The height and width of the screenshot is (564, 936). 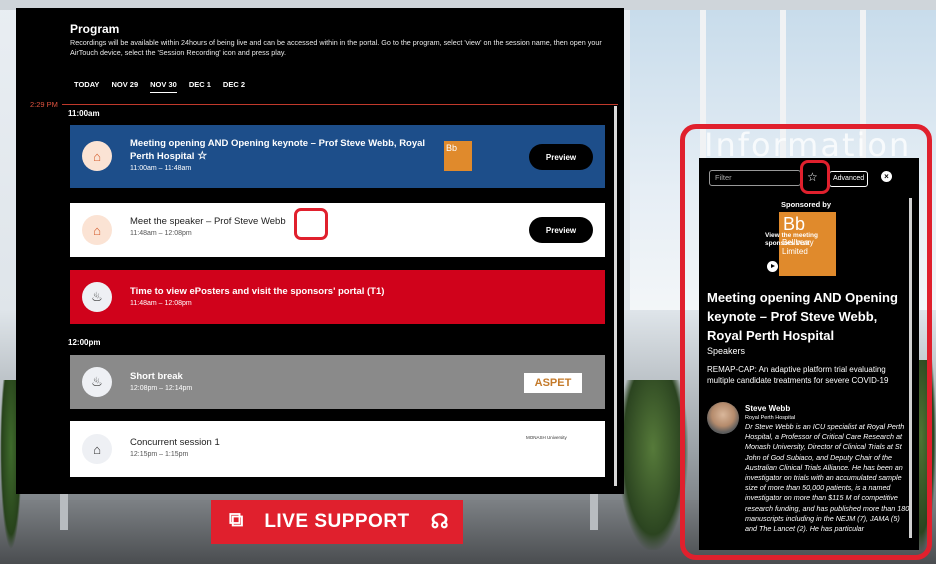 What do you see at coordinates (161, 388) in the screenshot?
I see `session-time: 12:08pm – 12:14pm` at bounding box center [161, 388].